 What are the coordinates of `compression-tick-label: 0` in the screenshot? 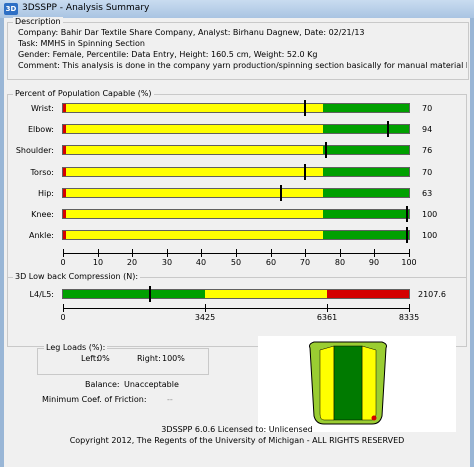 It's located at (63, 317).